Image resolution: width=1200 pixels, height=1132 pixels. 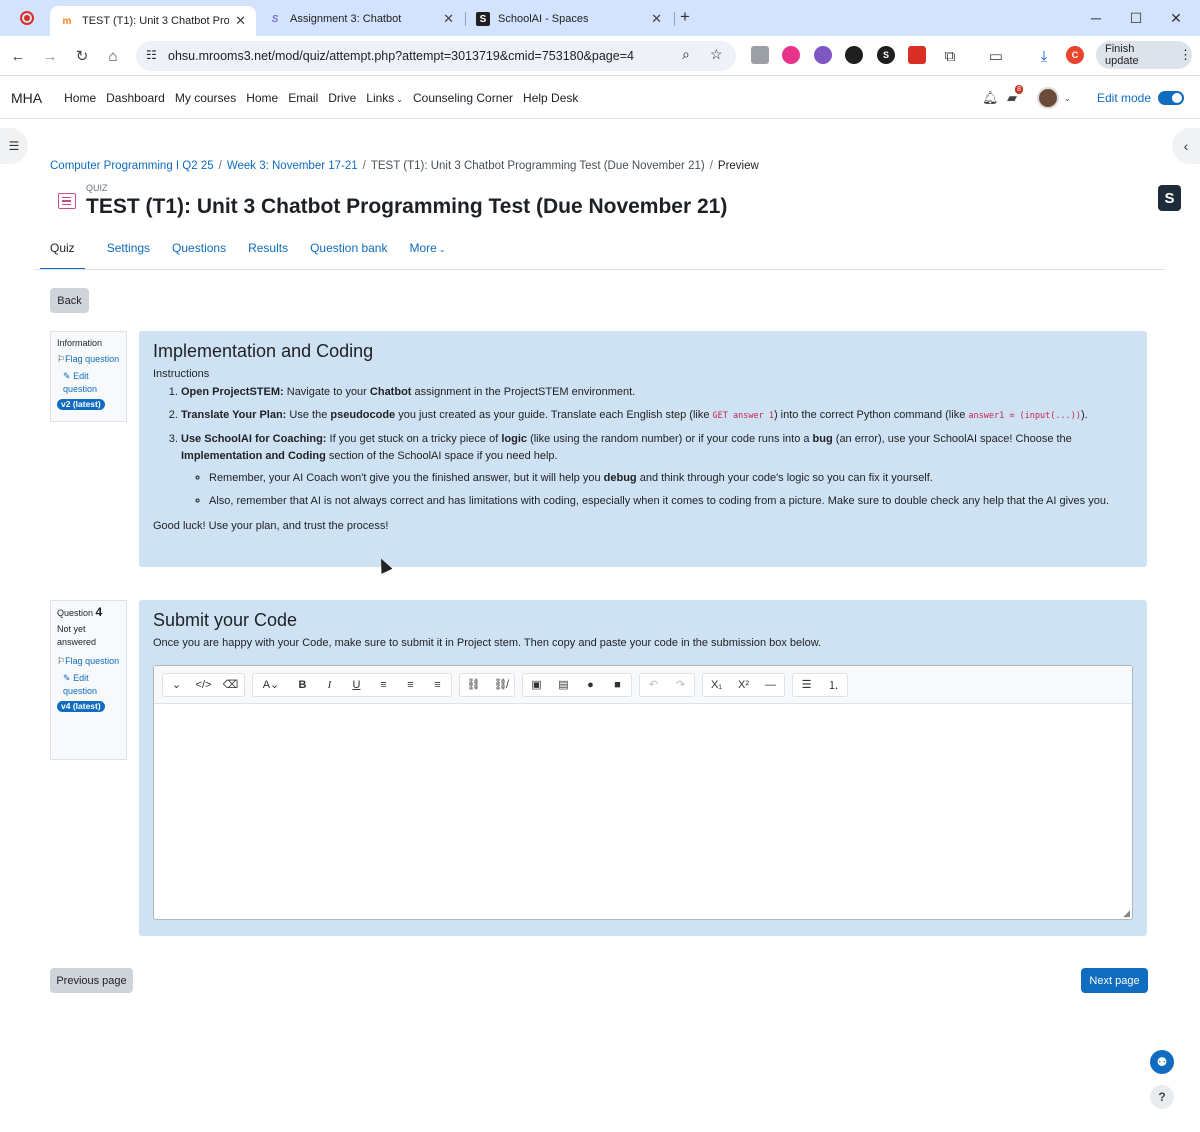 What do you see at coordinates (1144, 55) in the screenshot?
I see `finish-update-button: Finish update ⋮` at bounding box center [1144, 55].